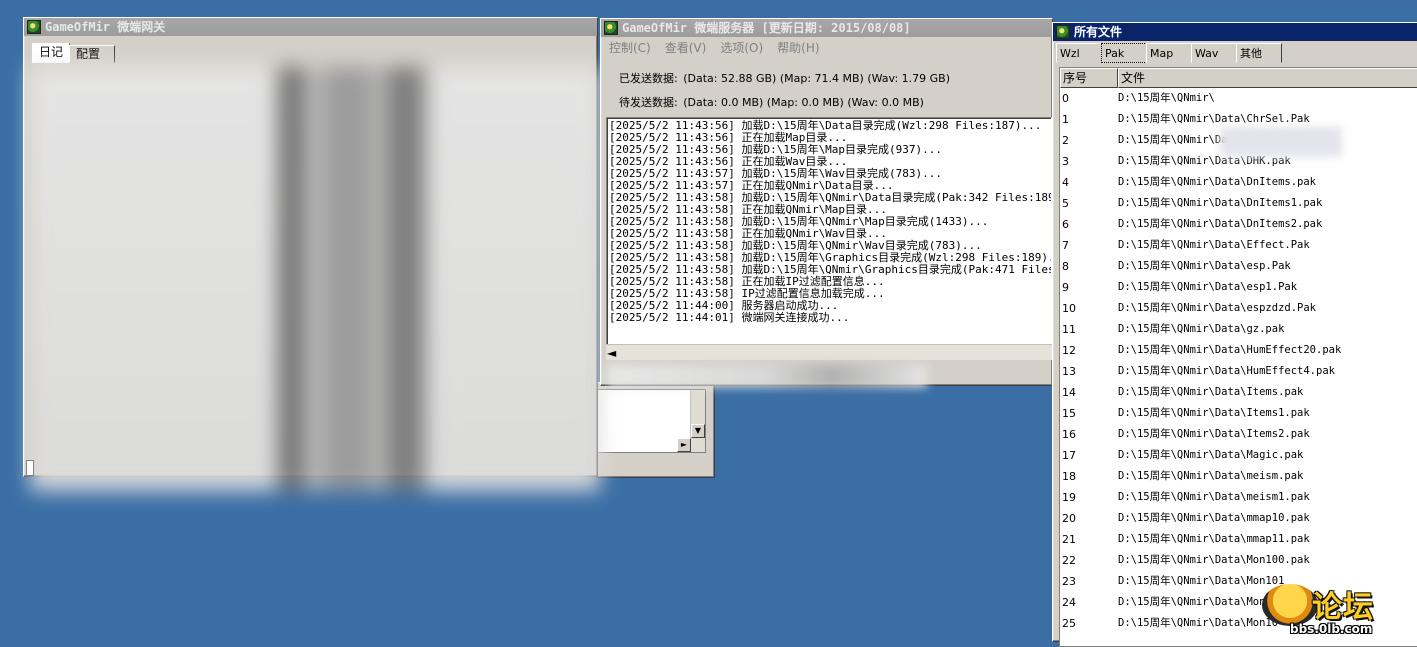 The image size is (1417, 647). I want to click on status-indicator, so click(30, 468).